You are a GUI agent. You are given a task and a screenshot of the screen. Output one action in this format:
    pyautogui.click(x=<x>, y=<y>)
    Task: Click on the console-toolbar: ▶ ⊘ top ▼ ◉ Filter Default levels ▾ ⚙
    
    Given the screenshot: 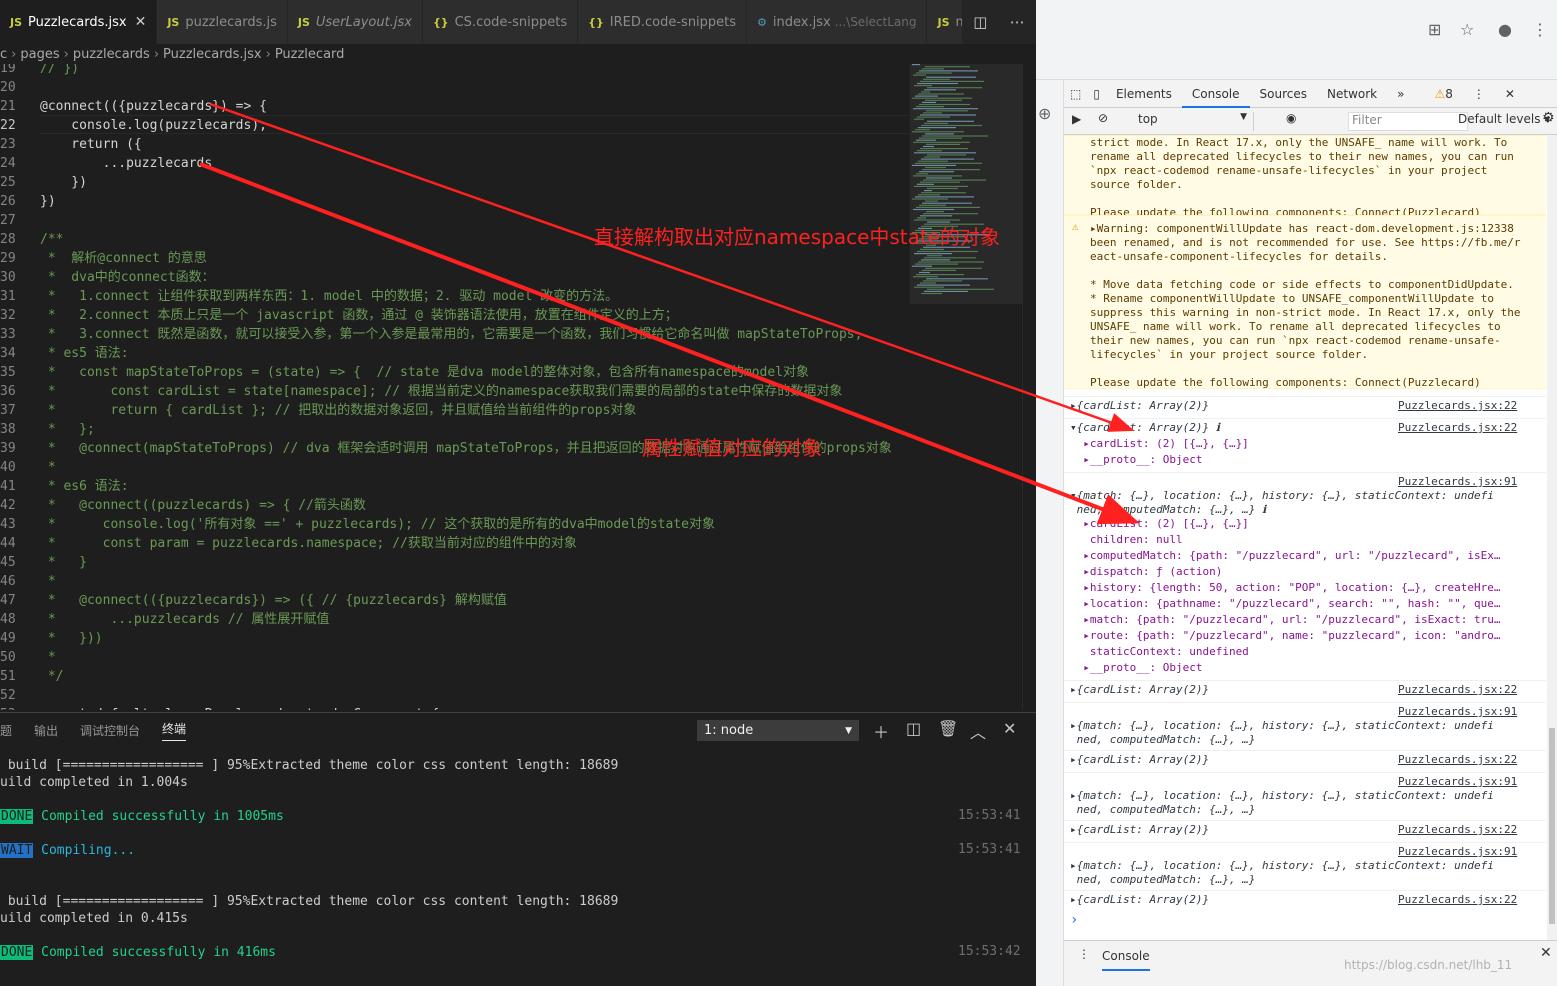 What is the action you would take?
    pyautogui.click(x=1310, y=121)
    